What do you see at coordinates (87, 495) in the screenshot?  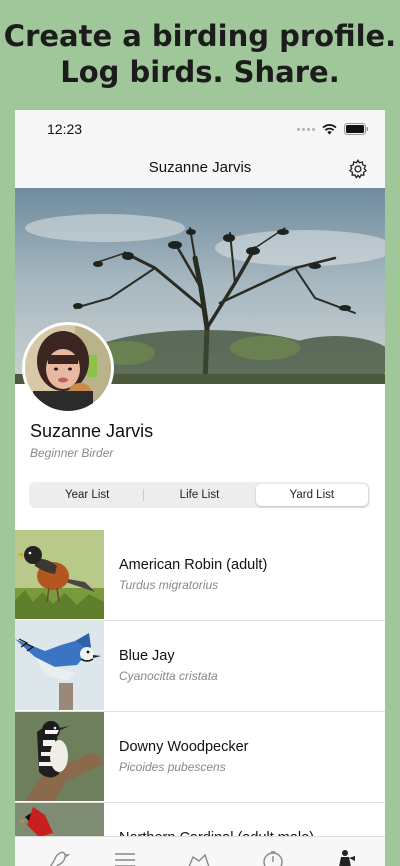 I see `tab-year-list: Year List` at bounding box center [87, 495].